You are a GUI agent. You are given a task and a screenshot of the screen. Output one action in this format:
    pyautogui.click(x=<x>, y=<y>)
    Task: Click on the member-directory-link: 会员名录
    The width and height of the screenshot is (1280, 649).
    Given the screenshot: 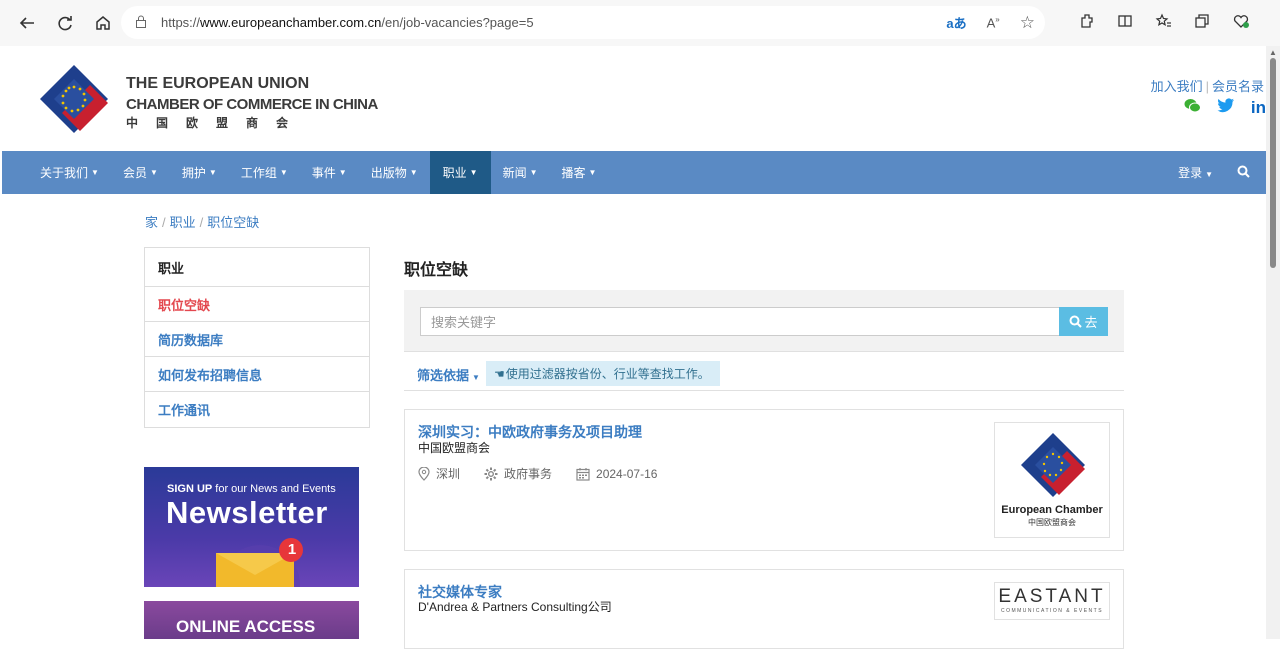 What is the action you would take?
    pyautogui.click(x=1238, y=86)
    